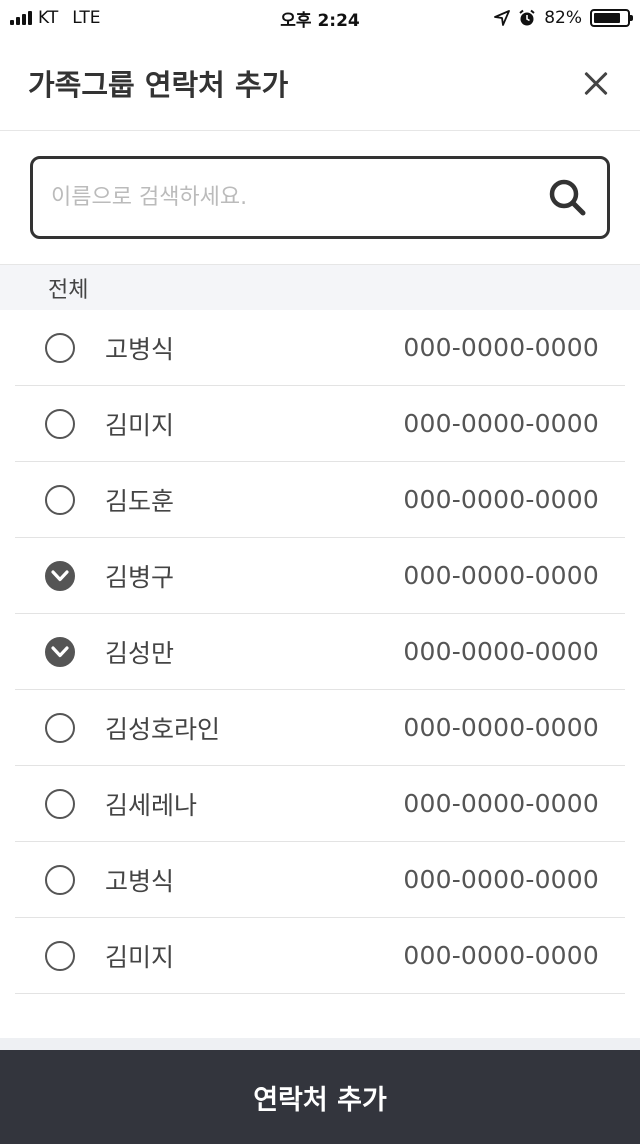 This screenshot has width=640, height=1144. Describe the element at coordinates (163, 729) in the screenshot. I see `contact-name: 김성호라인` at that location.